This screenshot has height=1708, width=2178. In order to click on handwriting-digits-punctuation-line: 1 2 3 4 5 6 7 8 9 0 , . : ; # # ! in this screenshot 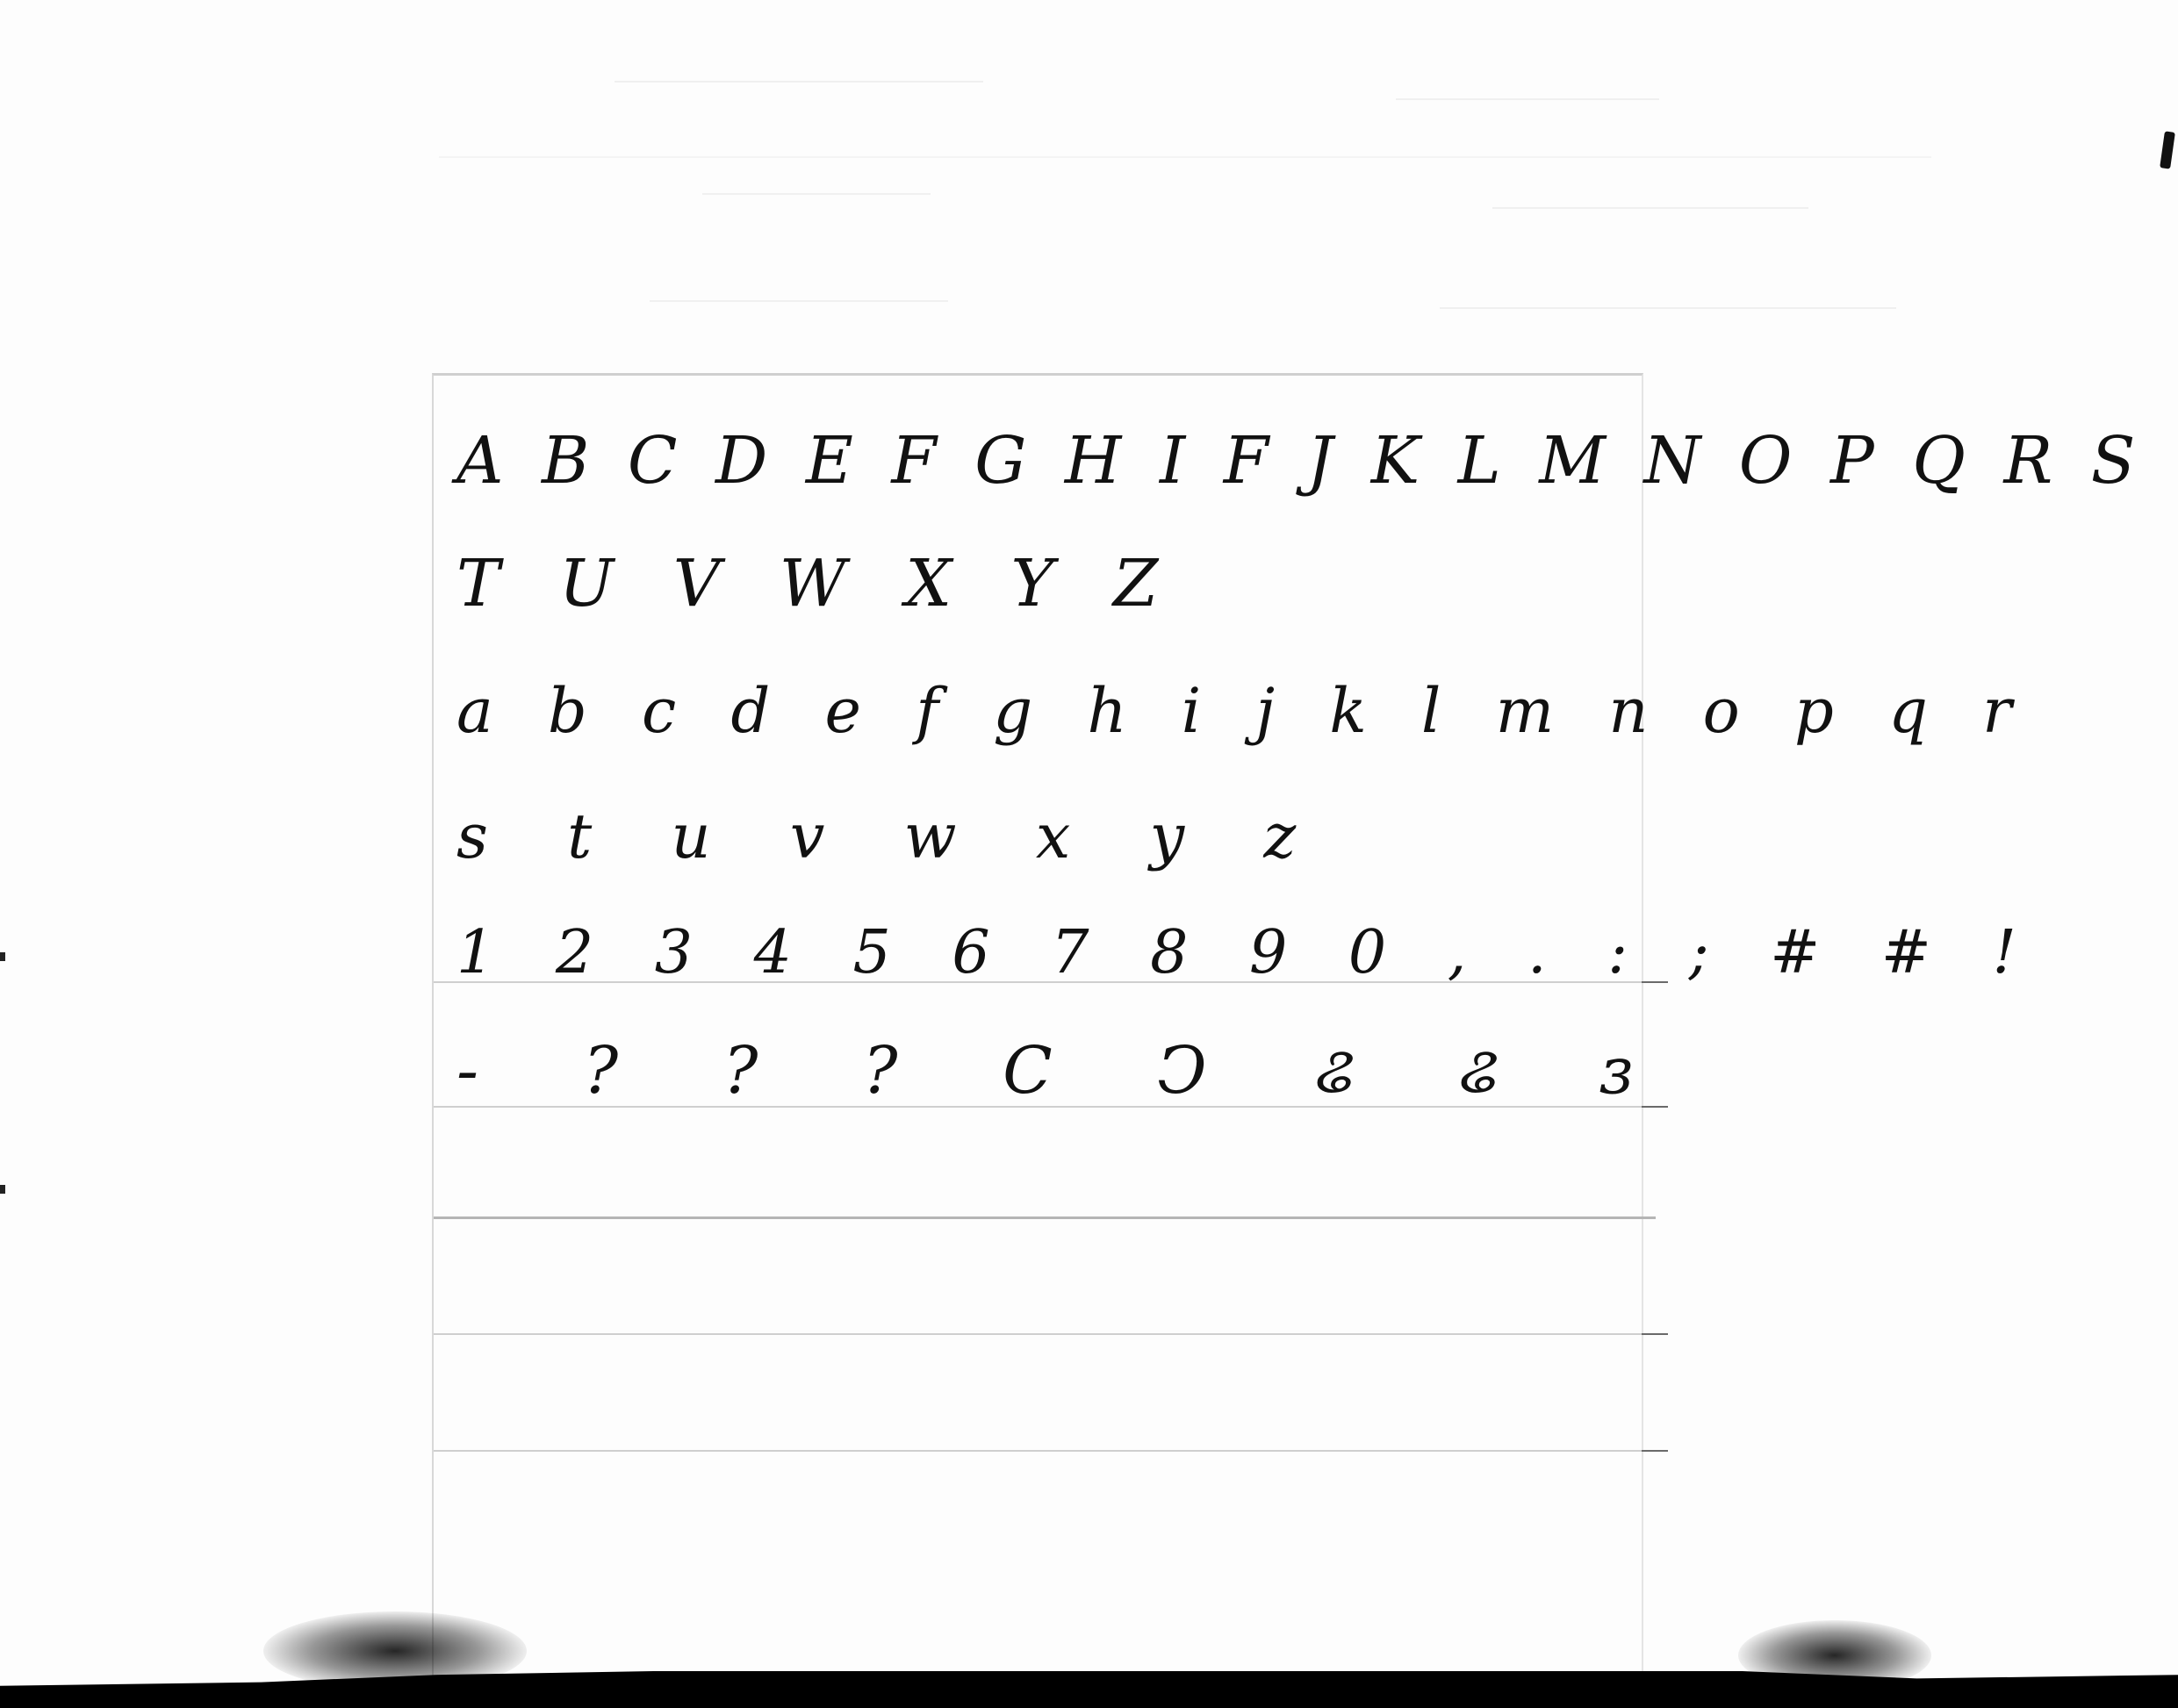, I will do `click(1247, 952)`.